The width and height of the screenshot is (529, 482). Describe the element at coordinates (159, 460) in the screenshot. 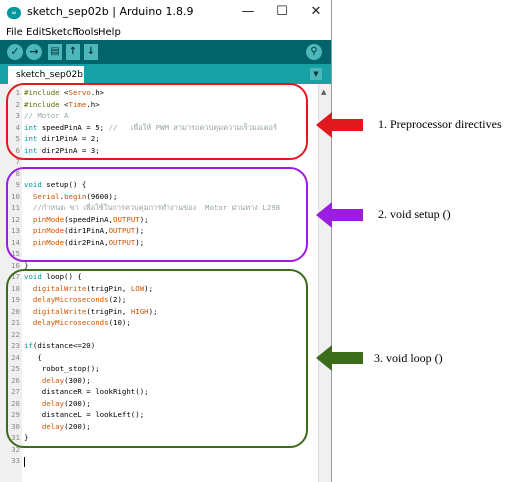

I see `code-line: 33` at that location.